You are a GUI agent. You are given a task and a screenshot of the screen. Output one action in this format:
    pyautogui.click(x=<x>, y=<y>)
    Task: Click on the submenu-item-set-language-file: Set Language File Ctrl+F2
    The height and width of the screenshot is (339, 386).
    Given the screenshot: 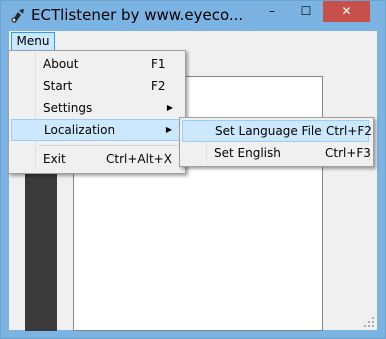 What is the action you would take?
    pyautogui.click(x=277, y=131)
    